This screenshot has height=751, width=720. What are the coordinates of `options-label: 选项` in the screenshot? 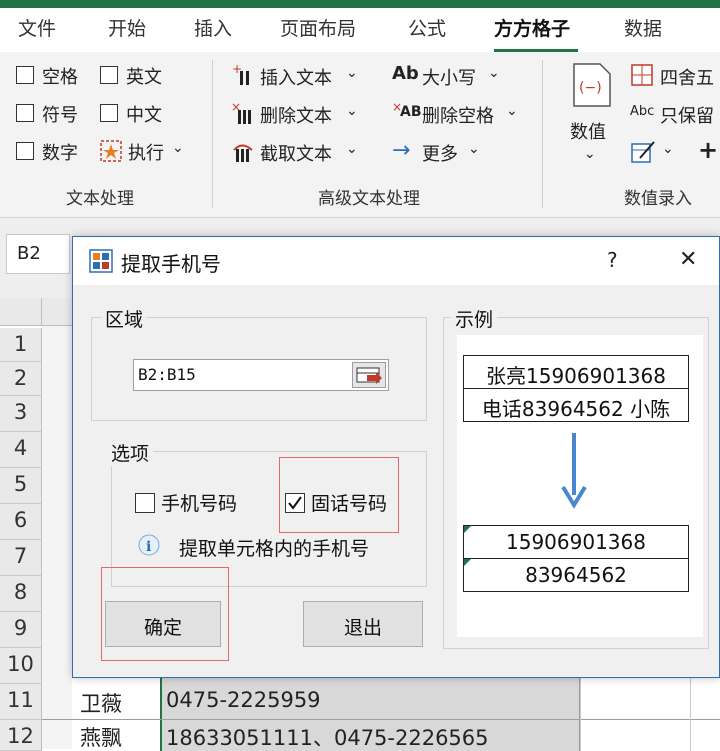 It's located at (130, 452).